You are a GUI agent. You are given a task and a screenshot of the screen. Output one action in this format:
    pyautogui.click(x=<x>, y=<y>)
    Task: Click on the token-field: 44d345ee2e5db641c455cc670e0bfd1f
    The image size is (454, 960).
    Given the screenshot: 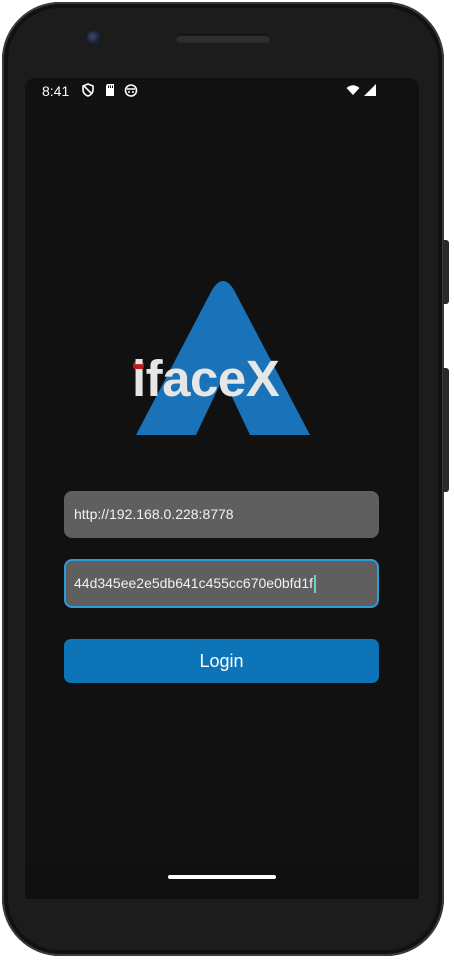 What is the action you would take?
    pyautogui.click(x=221, y=583)
    